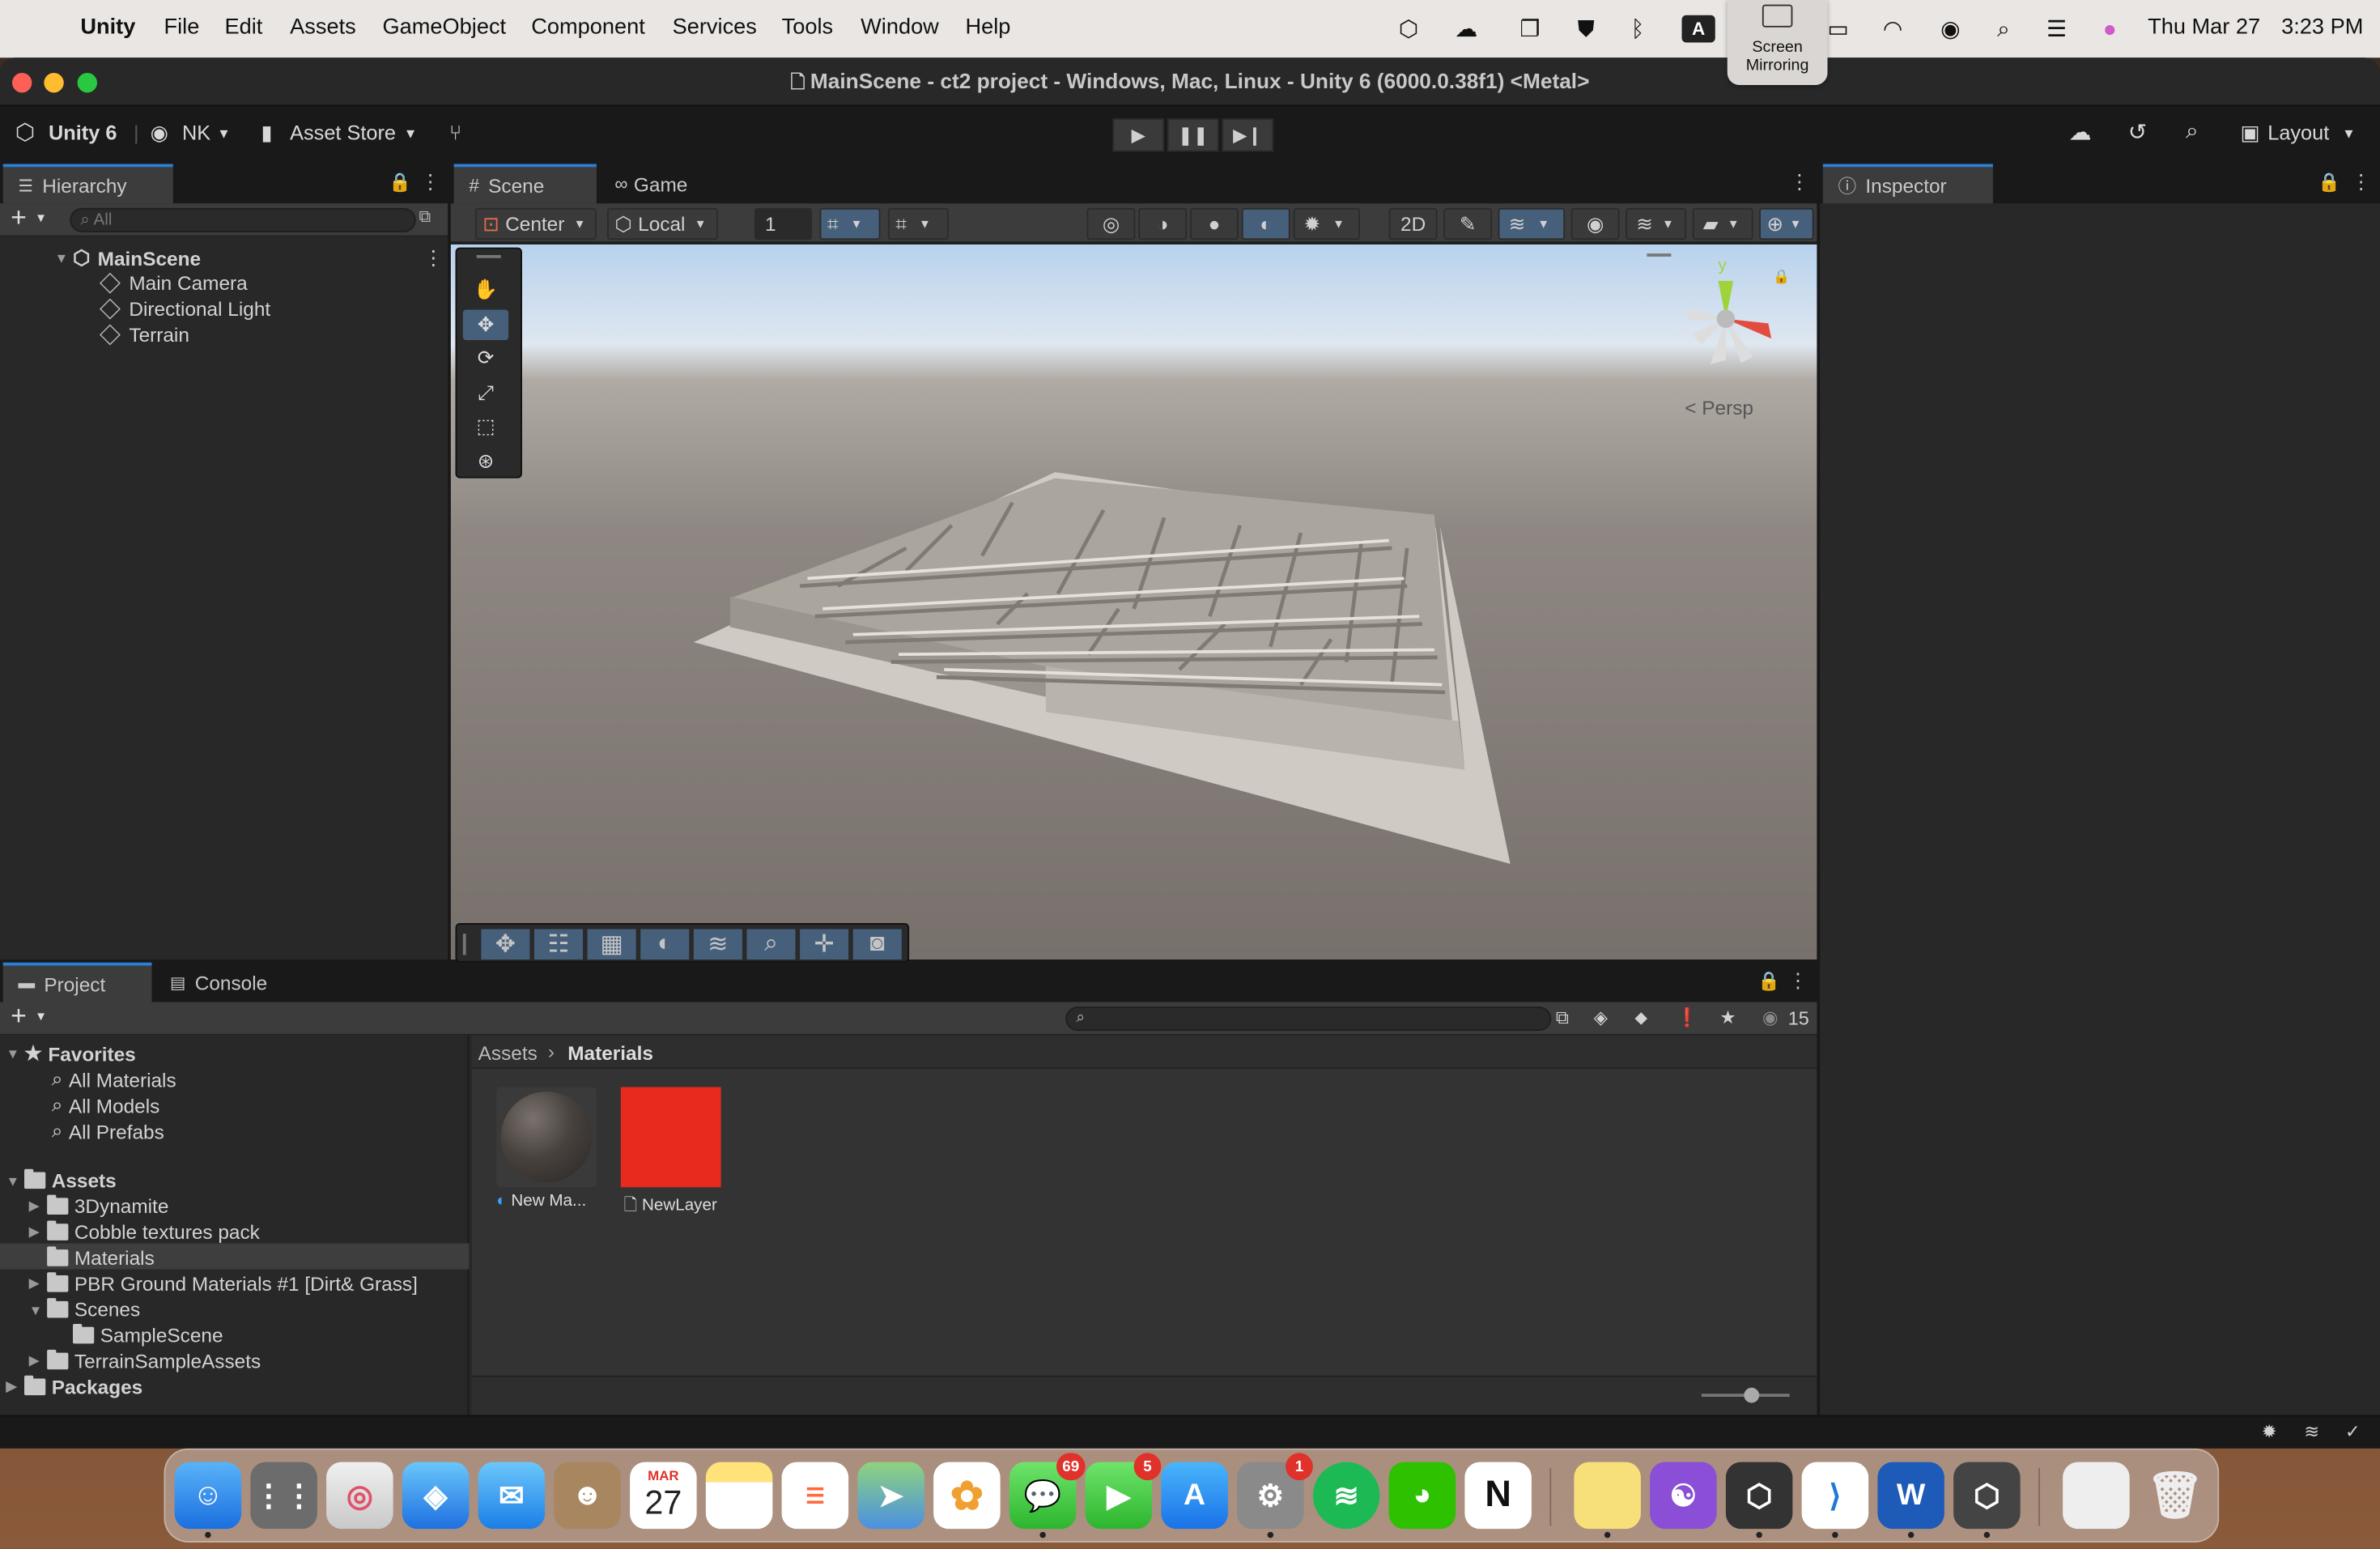  I want to click on tab-scene: # Scene, so click(525, 184).